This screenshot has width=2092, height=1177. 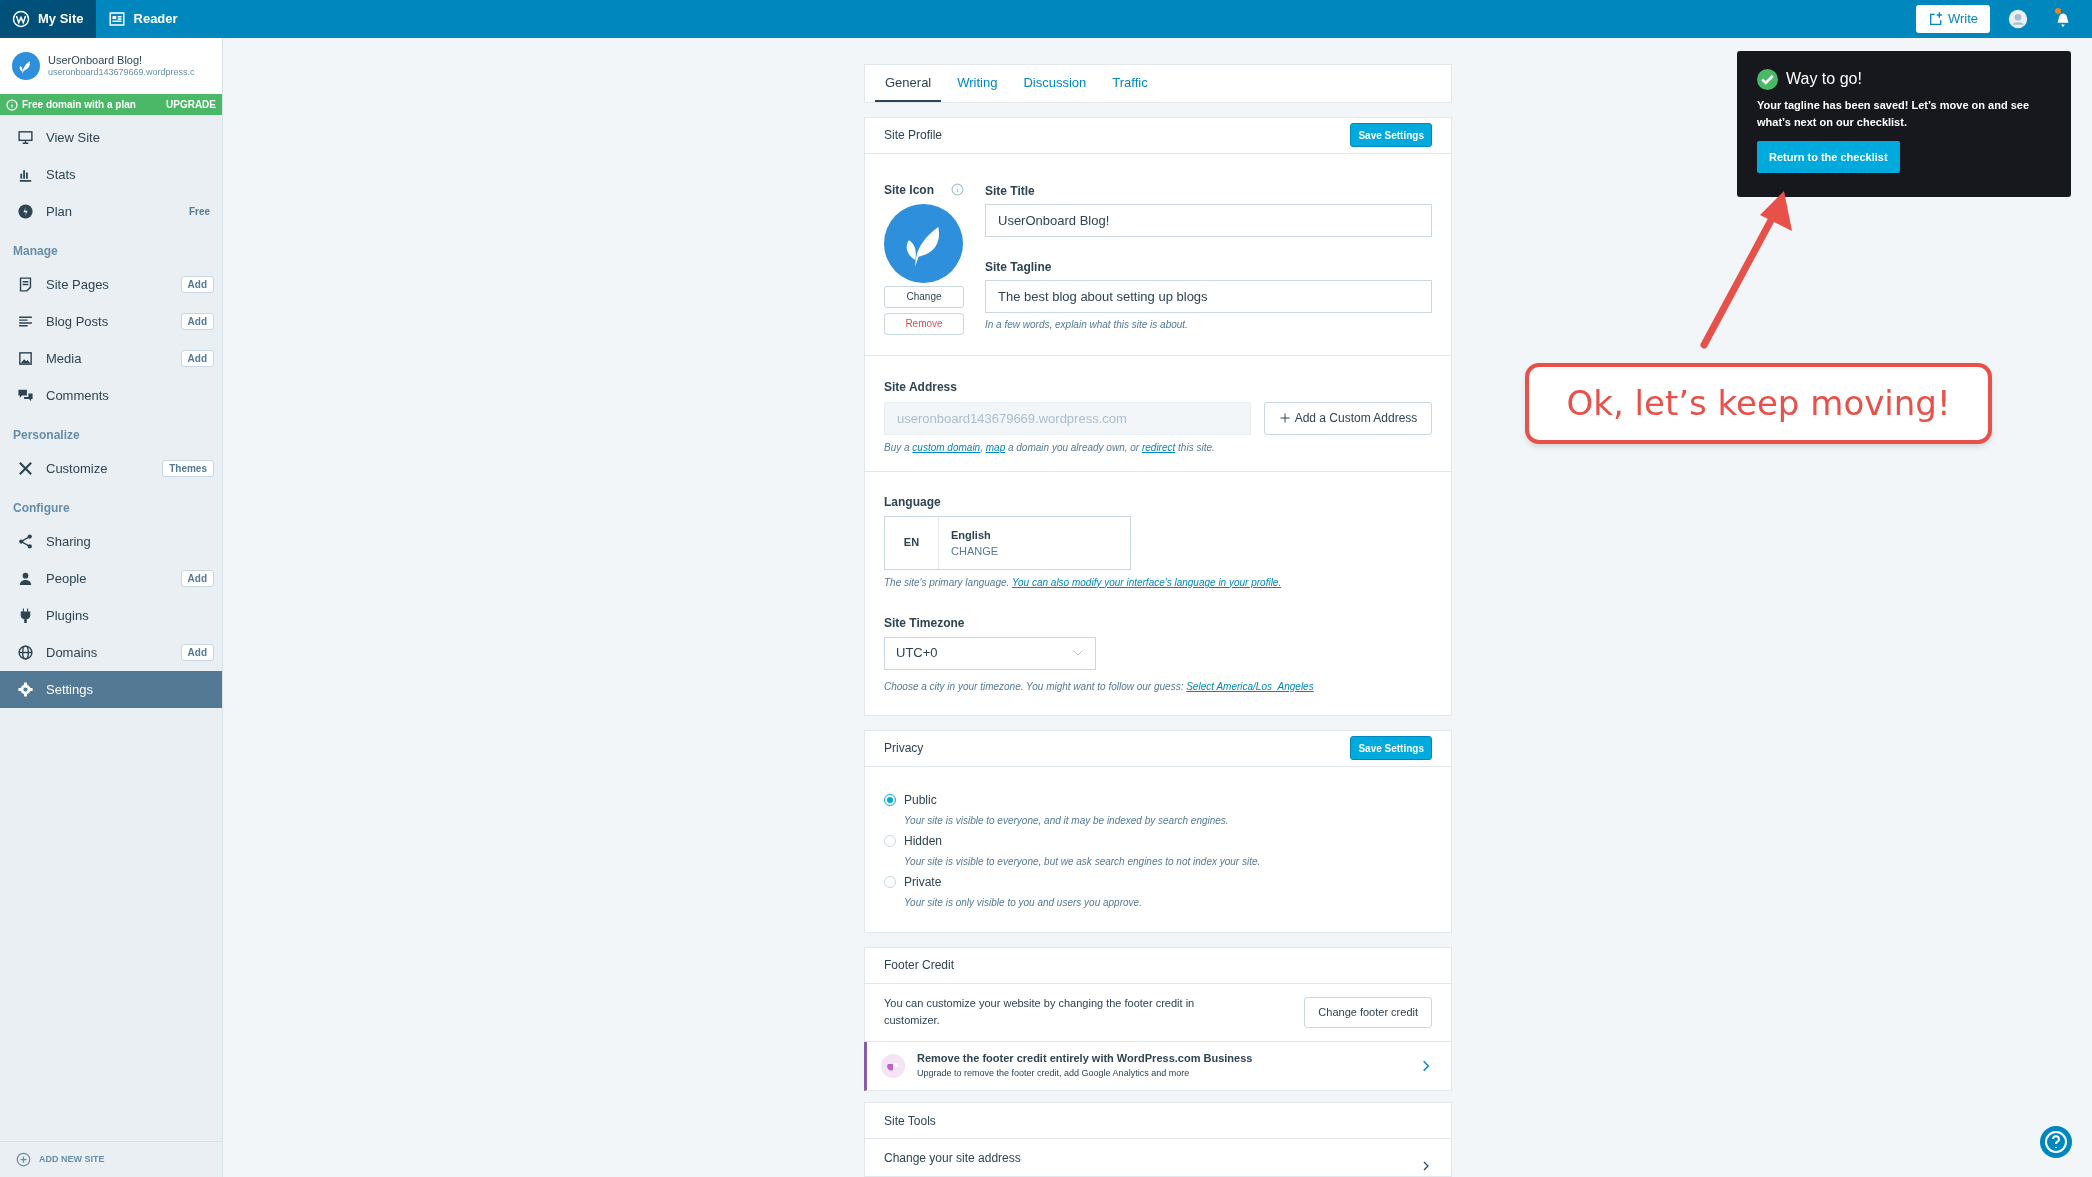 I want to click on change-footer-credit-button: Change footer credit, so click(x=1368, y=1012).